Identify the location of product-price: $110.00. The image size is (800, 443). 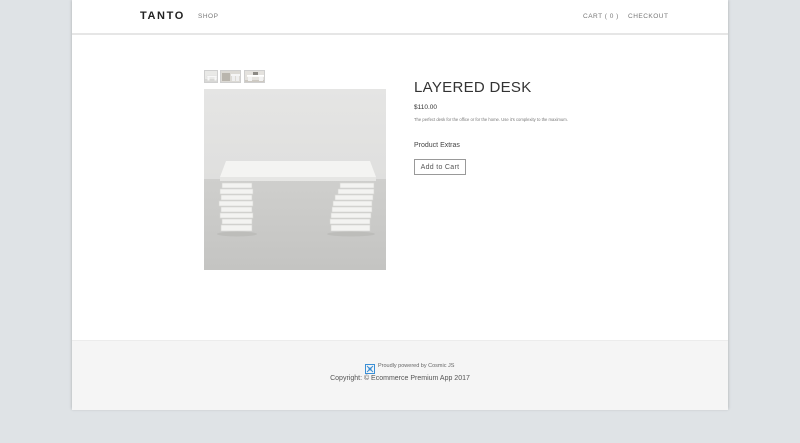
(426, 107).